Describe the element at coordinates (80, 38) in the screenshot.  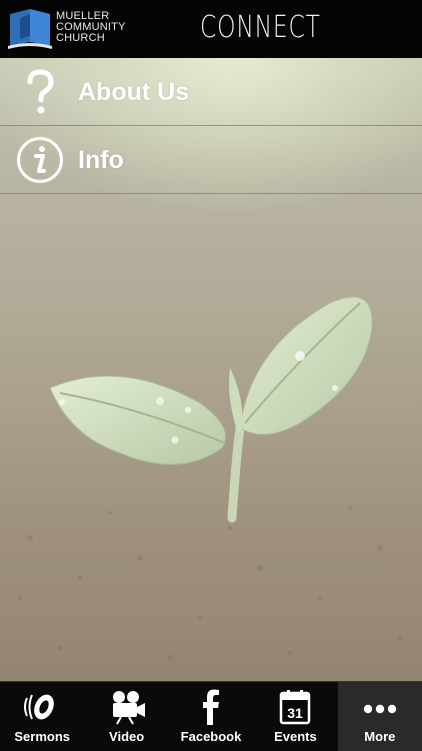
I see `logo-line-3: CHURCH` at that location.